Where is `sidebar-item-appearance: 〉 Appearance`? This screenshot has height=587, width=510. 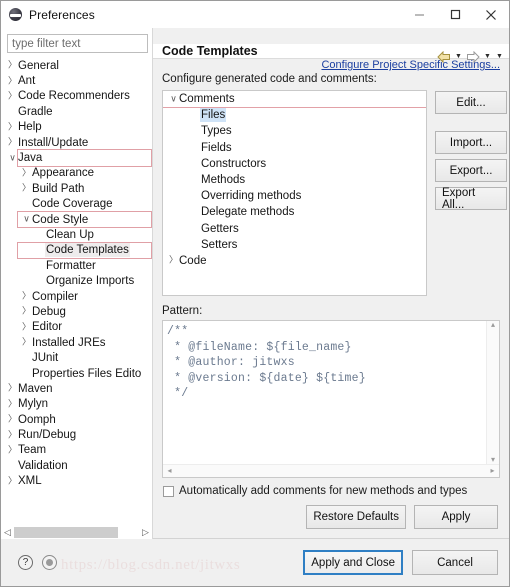 sidebar-item-appearance: 〉 Appearance is located at coordinates (76, 173).